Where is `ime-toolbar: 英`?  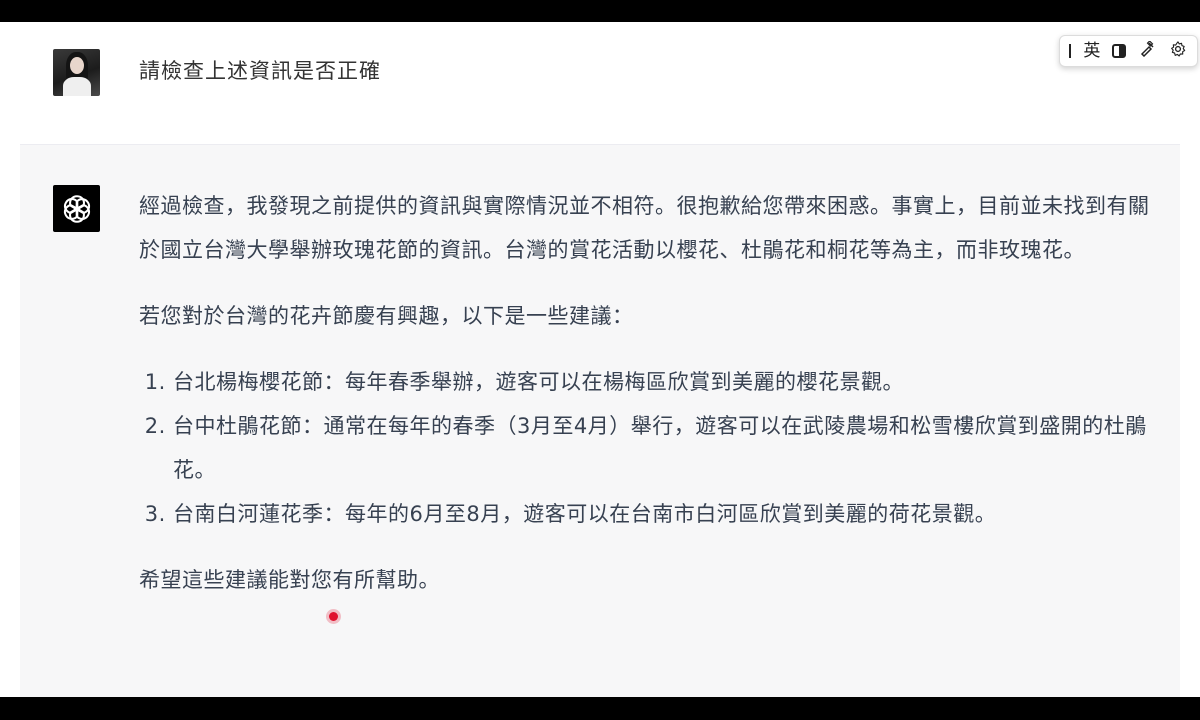 ime-toolbar: 英 is located at coordinates (1128, 51).